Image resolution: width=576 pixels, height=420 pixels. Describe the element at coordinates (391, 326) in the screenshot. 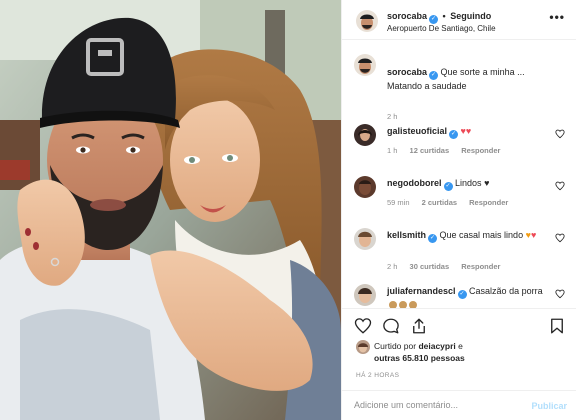

I see `comment-icon` at that location.